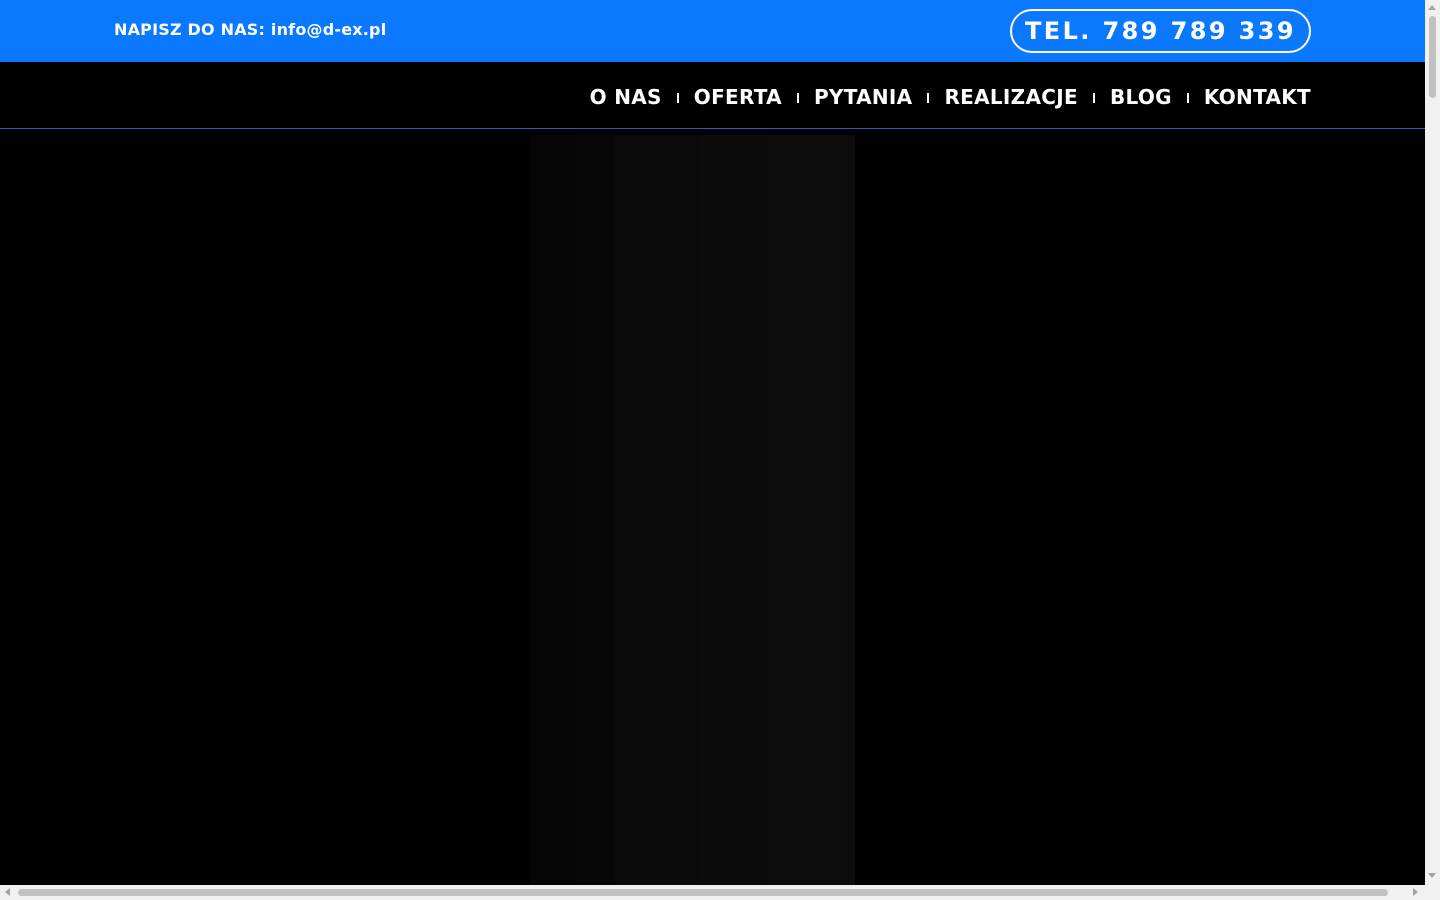 This screenshot has height=900, width=1440. What do you see at coordinates (1432, 57) in the screenshot?
I see `vertical-scroll-thumb` at bounding box center [1432, 57].